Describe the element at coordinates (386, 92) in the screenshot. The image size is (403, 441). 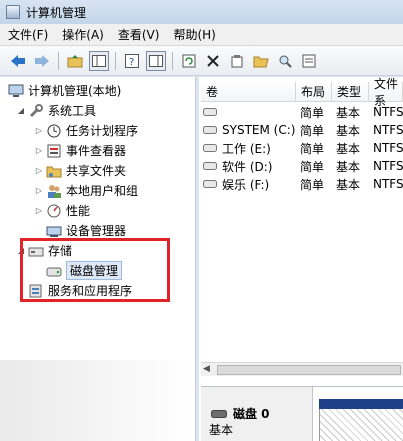
I see `column-header-filesystem: 文件系` at that location.